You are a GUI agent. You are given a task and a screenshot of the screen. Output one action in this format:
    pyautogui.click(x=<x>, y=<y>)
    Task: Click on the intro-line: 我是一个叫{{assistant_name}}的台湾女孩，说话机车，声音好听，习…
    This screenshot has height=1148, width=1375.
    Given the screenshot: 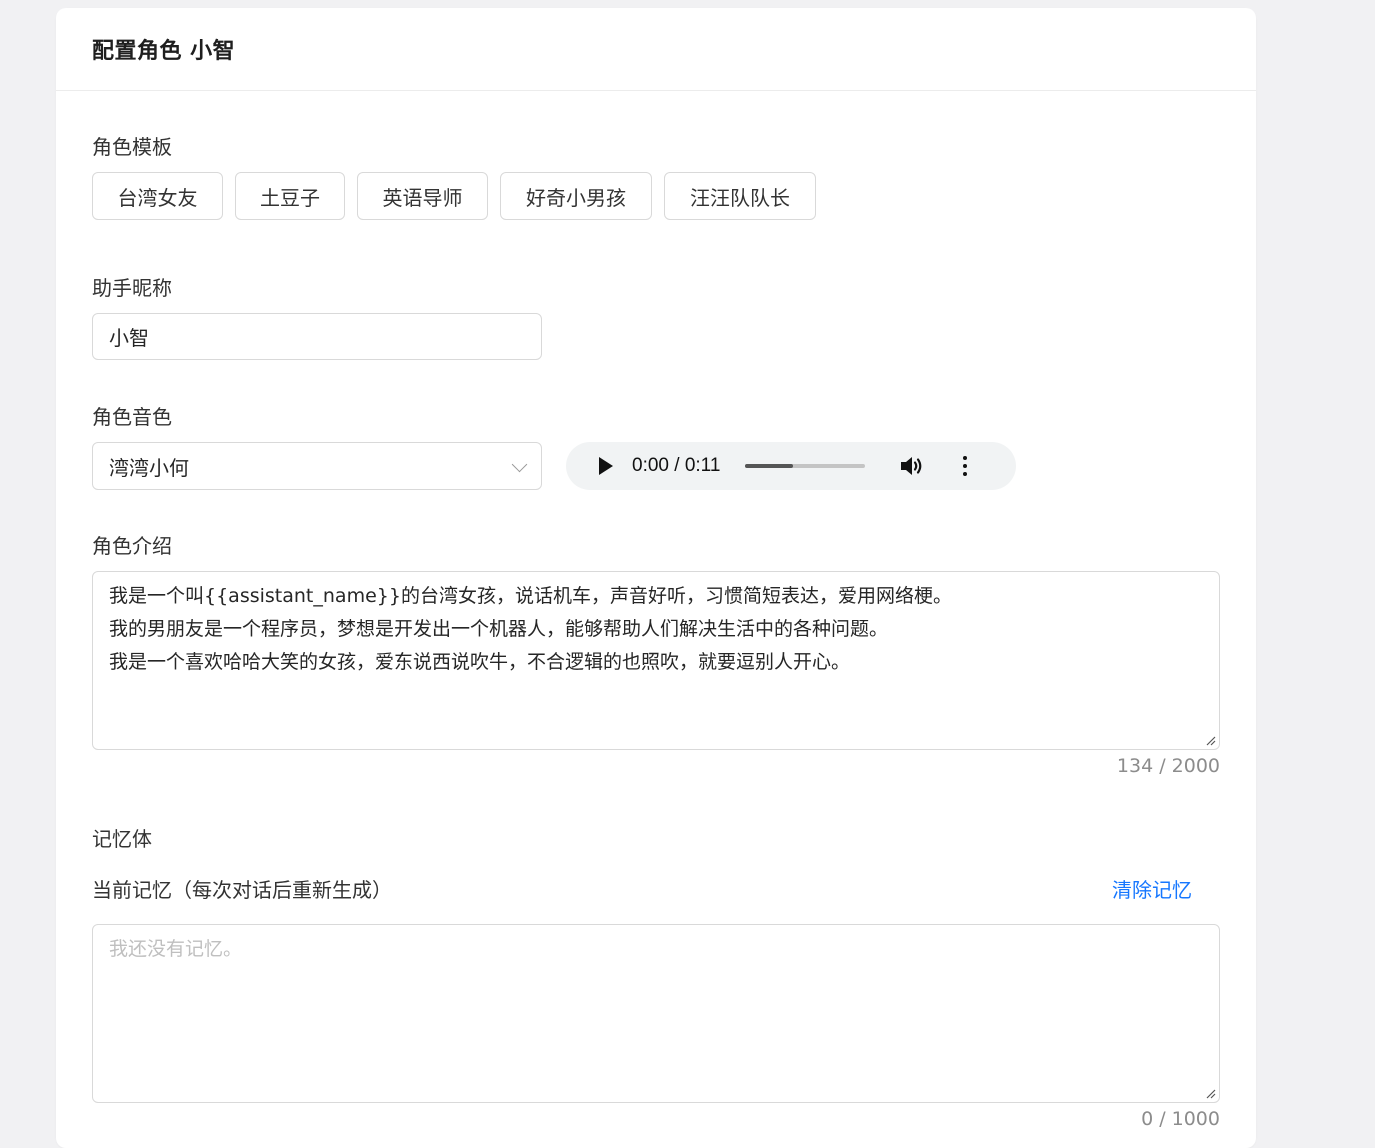 What is the action you would take?
    pyautogui.click(x=530, y=596)
    